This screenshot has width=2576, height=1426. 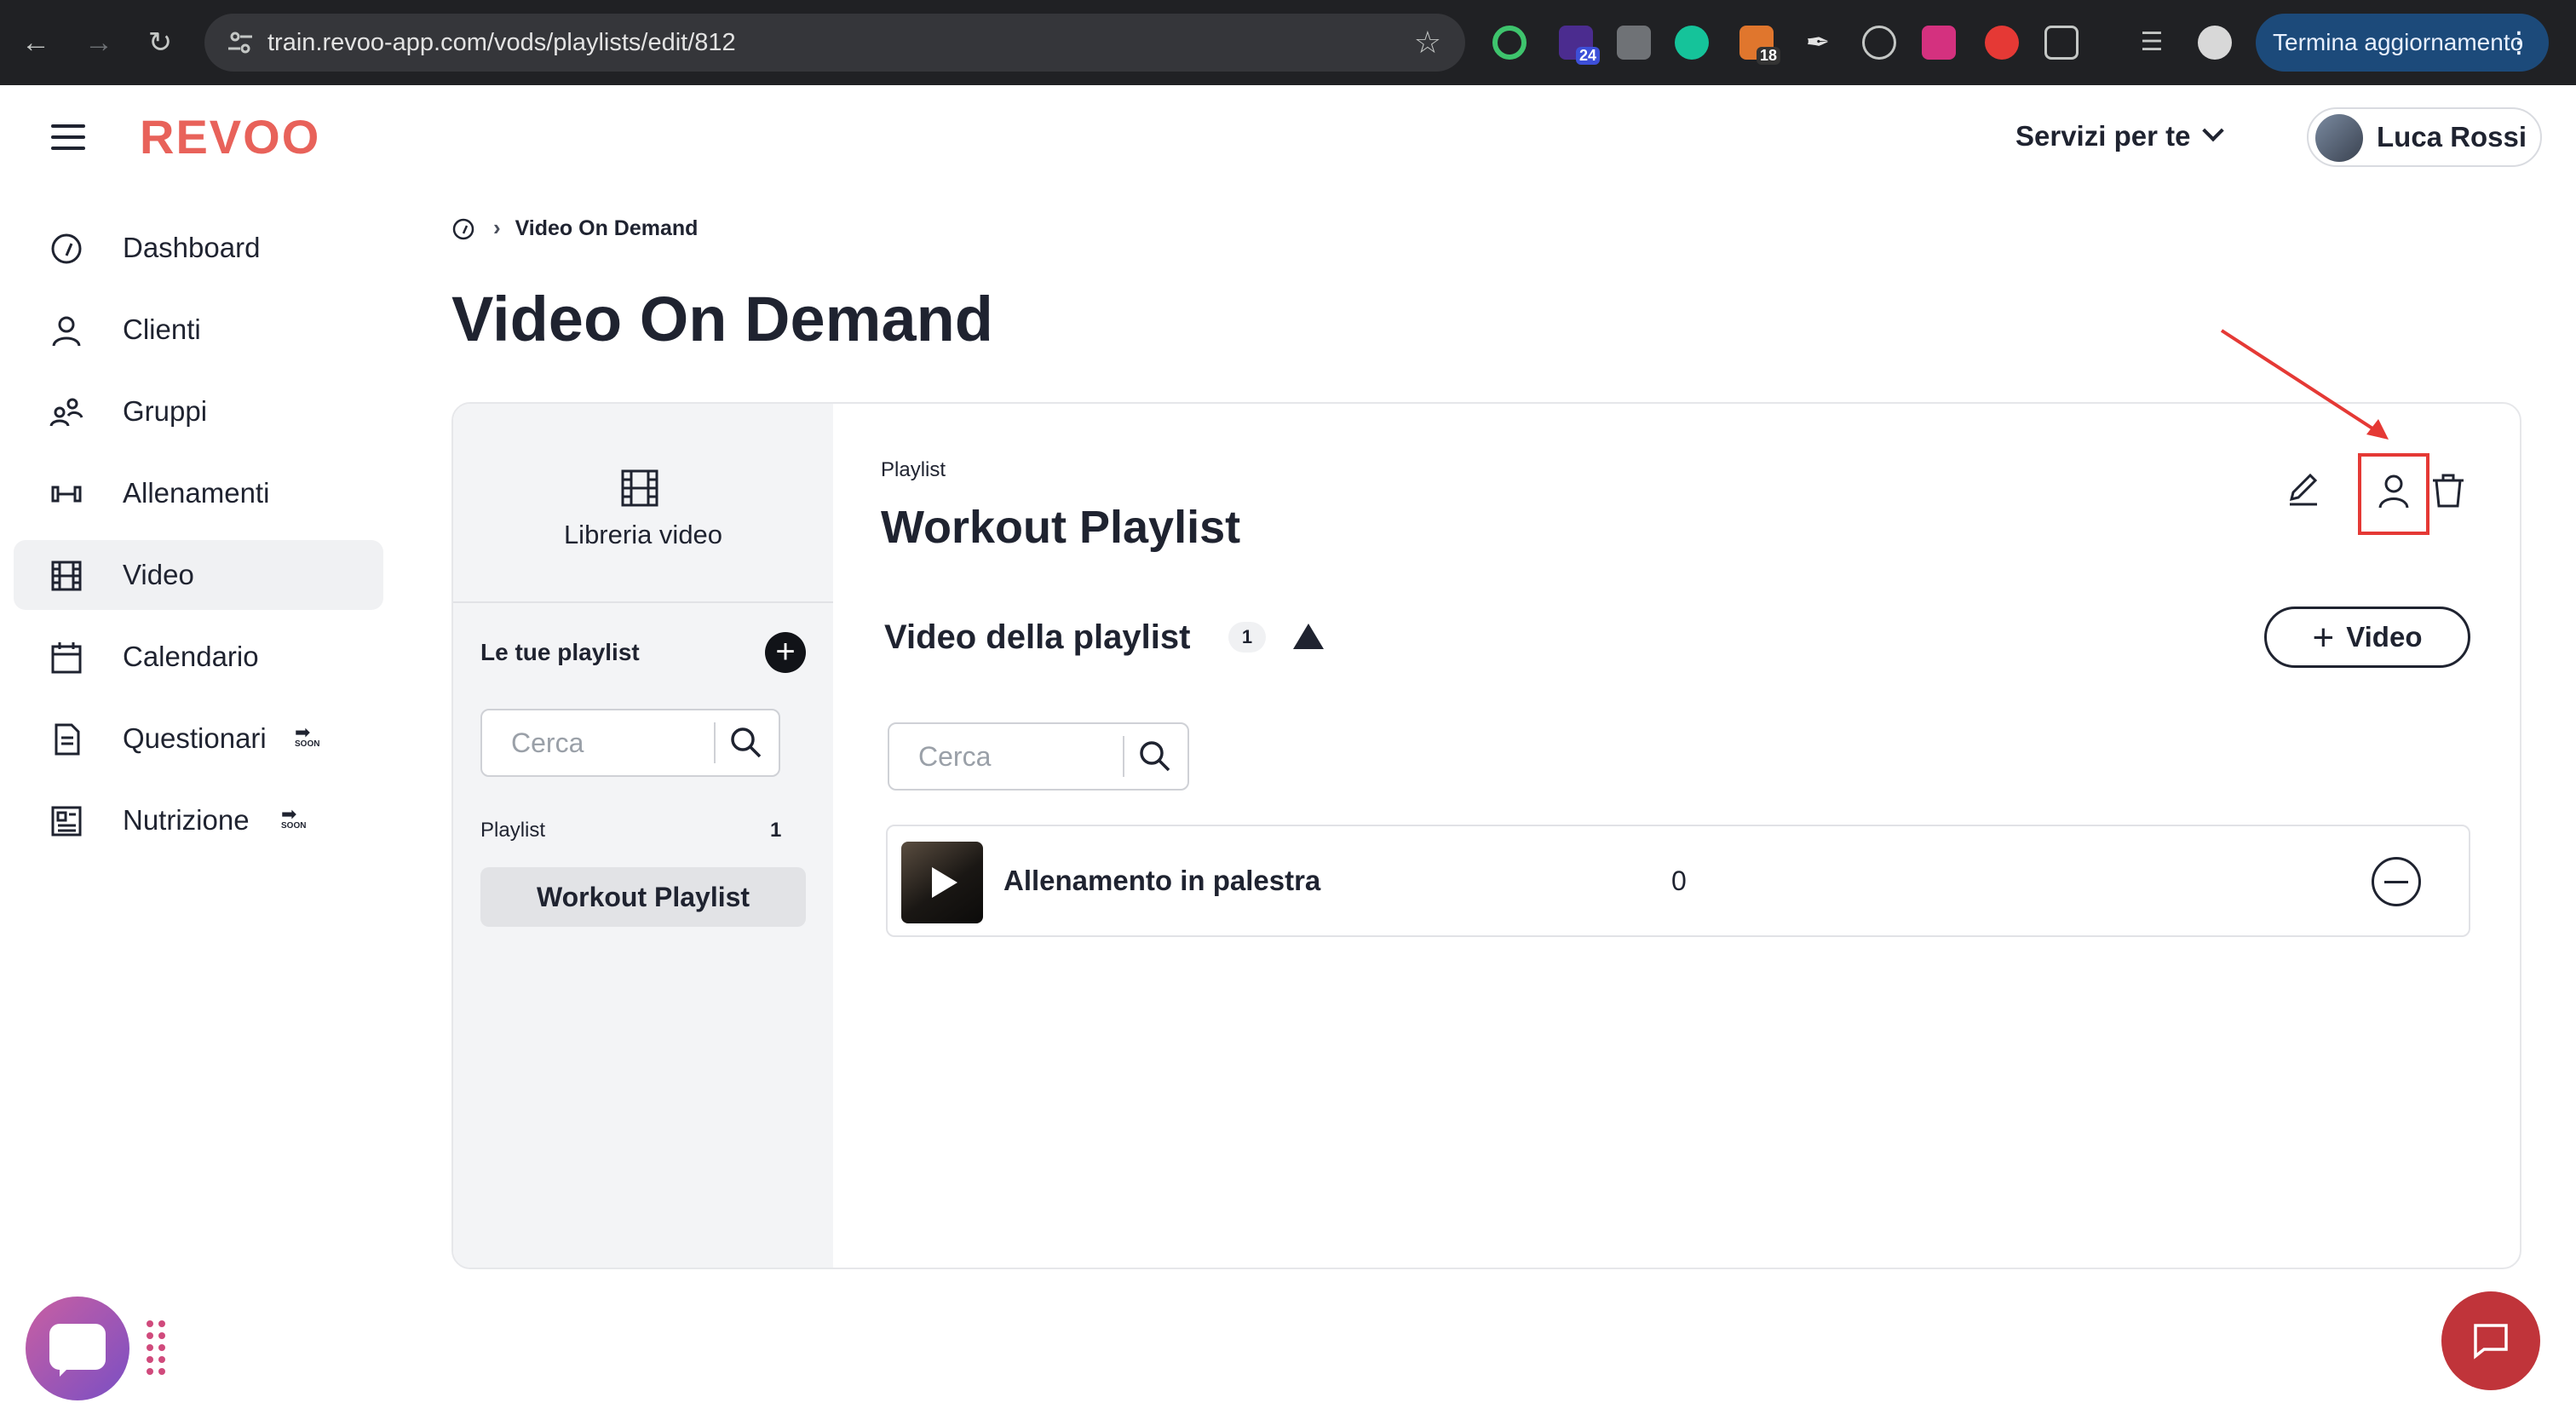 I want to click on user-name: Luca Rossi, so click(x=2452, y=136).